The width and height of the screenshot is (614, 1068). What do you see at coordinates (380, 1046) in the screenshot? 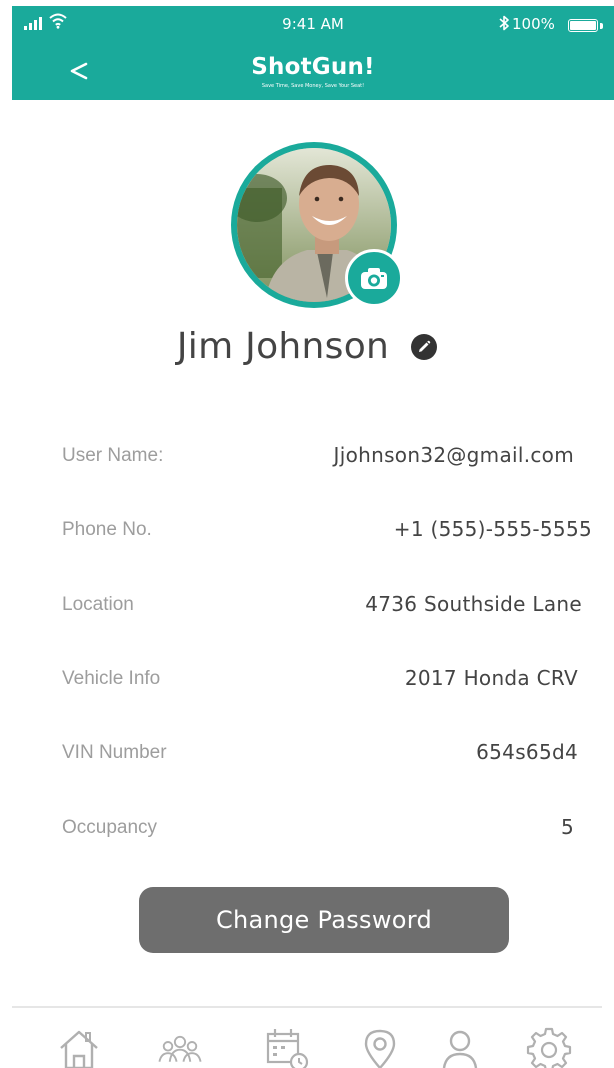
I see `location-pin-icon` at bounding box center [380, 1046].